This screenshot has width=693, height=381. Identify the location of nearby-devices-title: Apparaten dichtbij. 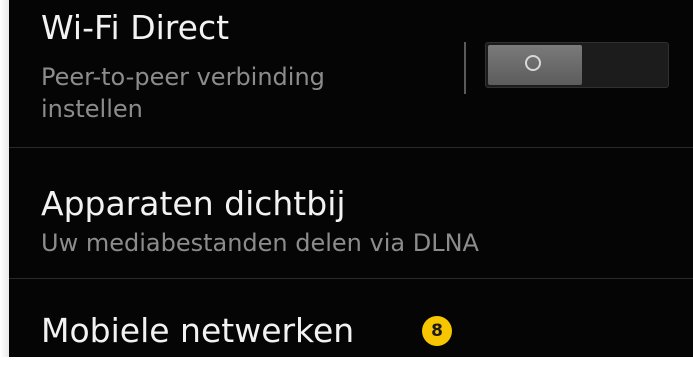
(193, 203).